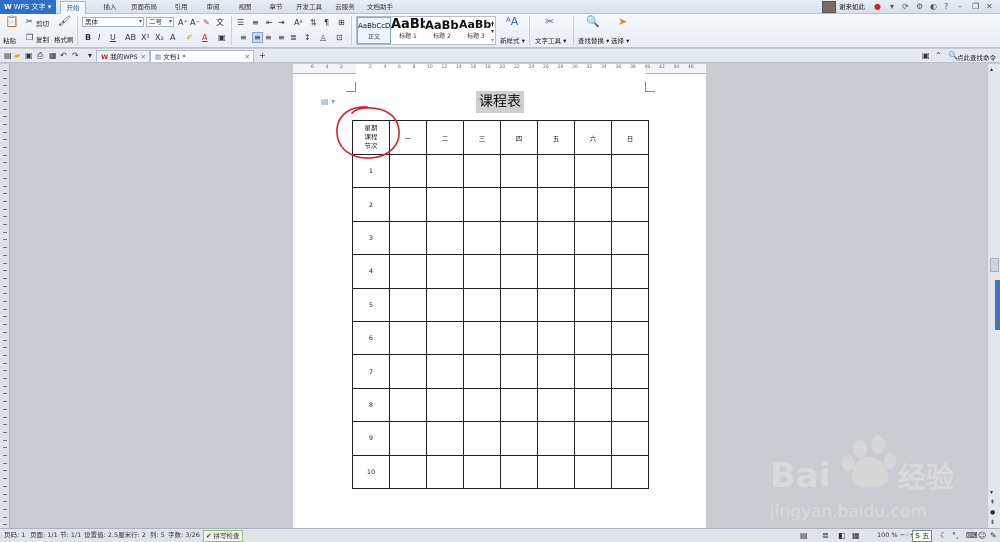 The width and height of the screenshot is (1000, 542). Describe the element at coordinates (989, 7) in the screenshot. I see `close-icon: ✕` at that location.